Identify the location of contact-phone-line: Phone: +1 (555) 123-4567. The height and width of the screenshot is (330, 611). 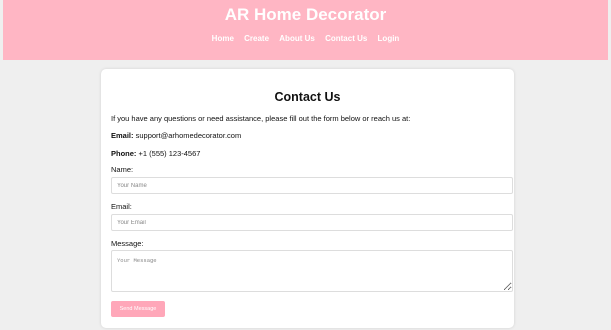
(155, 153).